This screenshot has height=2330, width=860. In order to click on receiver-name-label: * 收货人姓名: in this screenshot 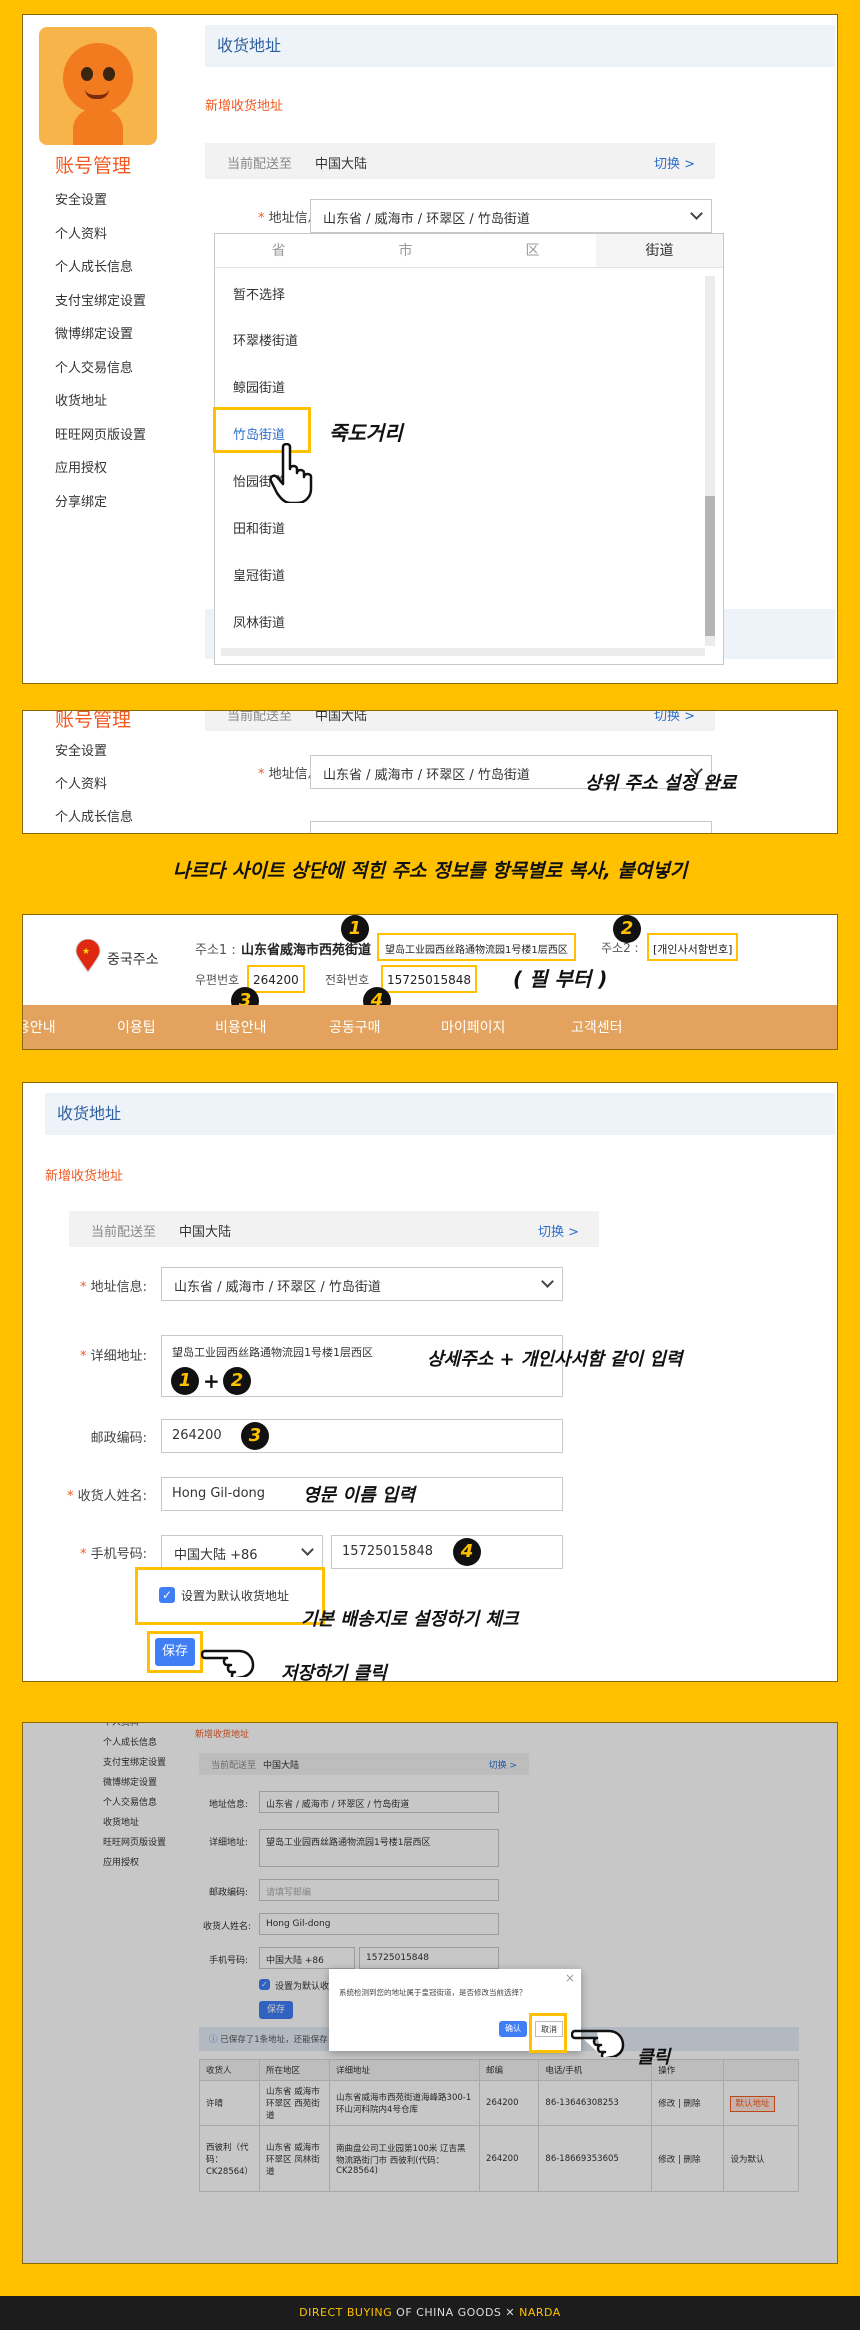, I will do `click(106, 1496)`.